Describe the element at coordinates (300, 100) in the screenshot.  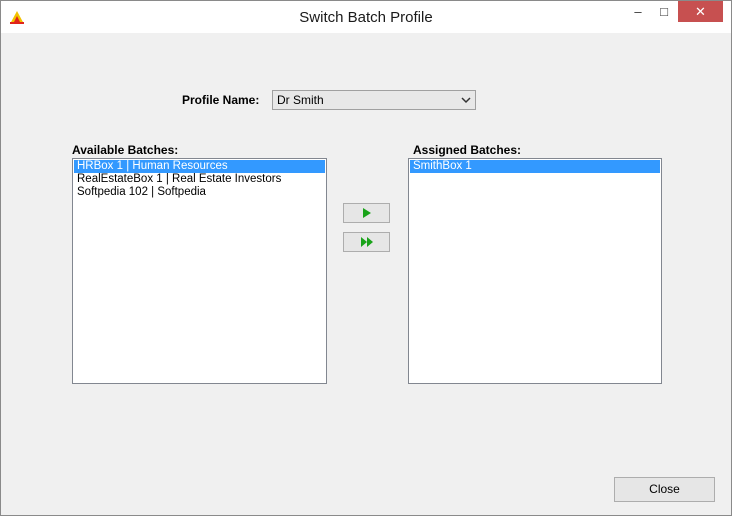
I see `profile-selected-value: Dr Smith` at that location.